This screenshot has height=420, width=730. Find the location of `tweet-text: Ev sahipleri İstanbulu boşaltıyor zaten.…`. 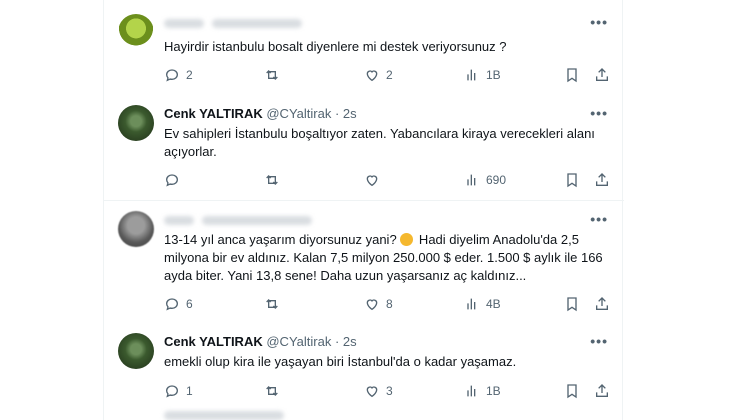

tweet-text: Ev sahipleri İstanbulu boşaltıyor zaten.… is located at coordinates (379, 142).